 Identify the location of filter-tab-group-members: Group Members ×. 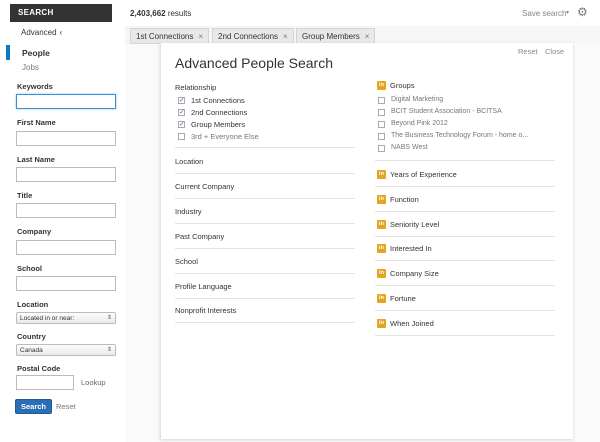
(336, 36).